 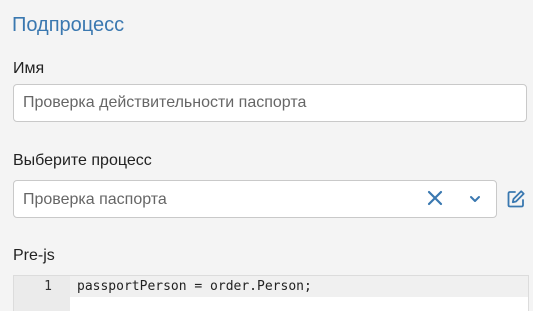 What do you see at coordinates (516, 199) in the screenshot?
I see `edit-icon` at bounding box center [516, 199].